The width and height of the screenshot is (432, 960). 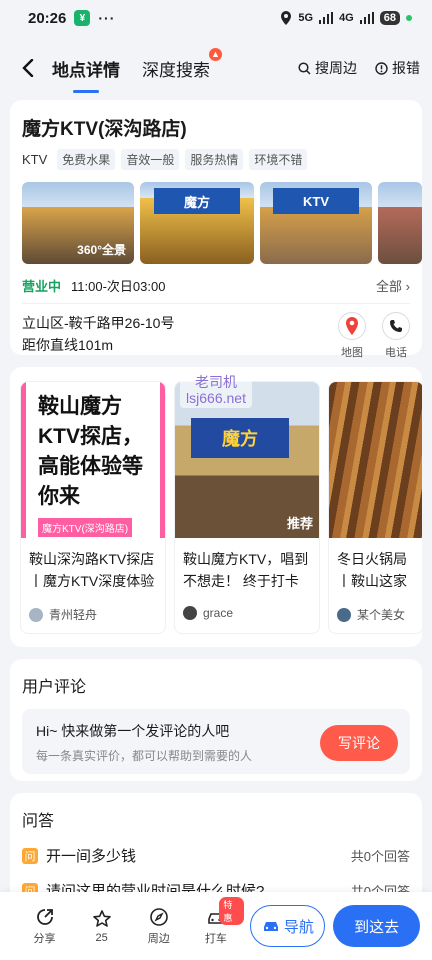 I want to click on poi-tag: 免费水果, so click(x=86, y=159).